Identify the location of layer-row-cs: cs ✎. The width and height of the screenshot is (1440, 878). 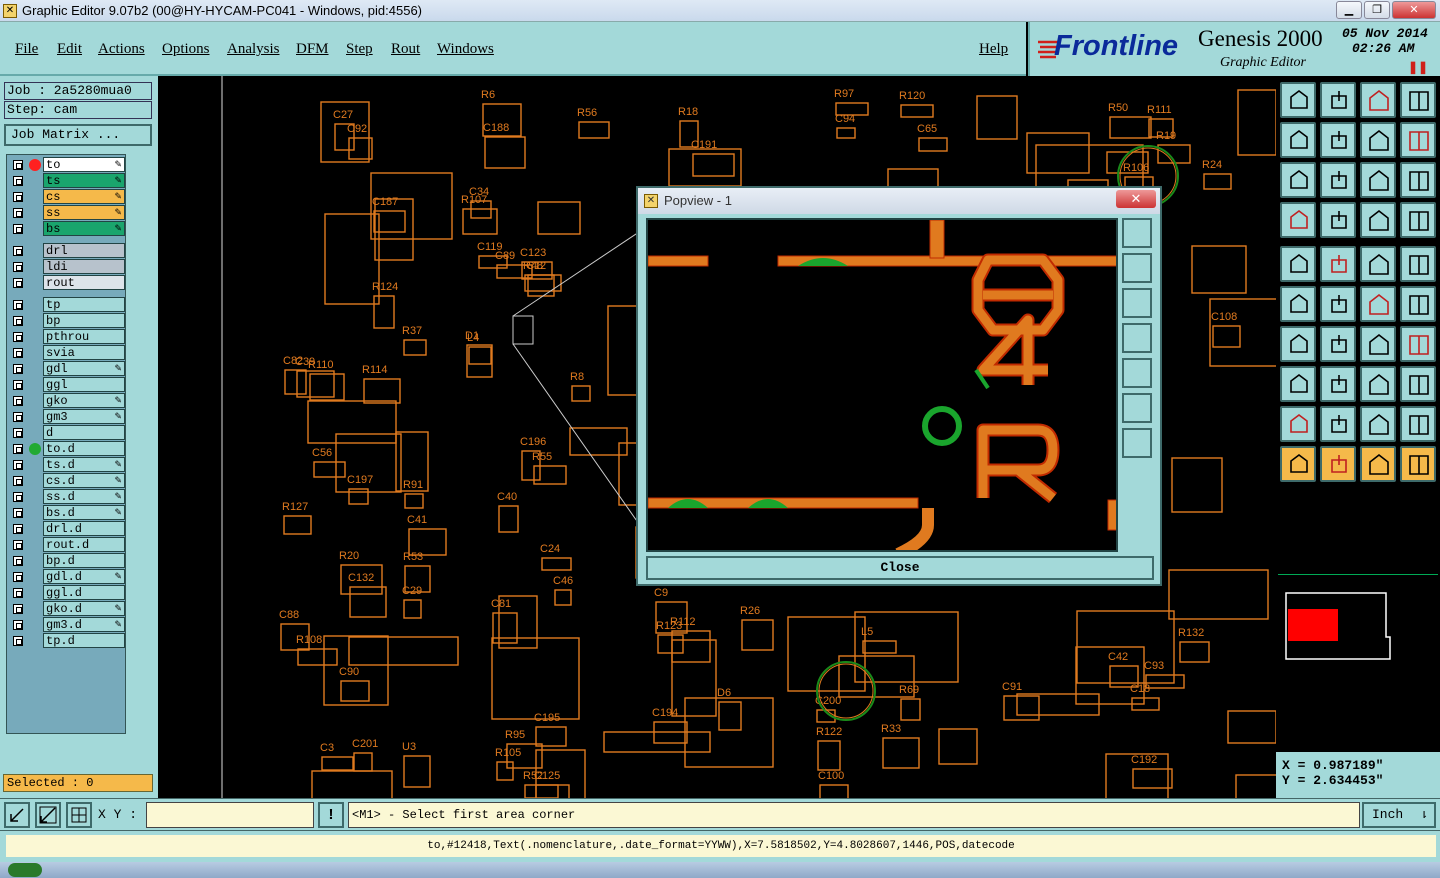
(67, 197).